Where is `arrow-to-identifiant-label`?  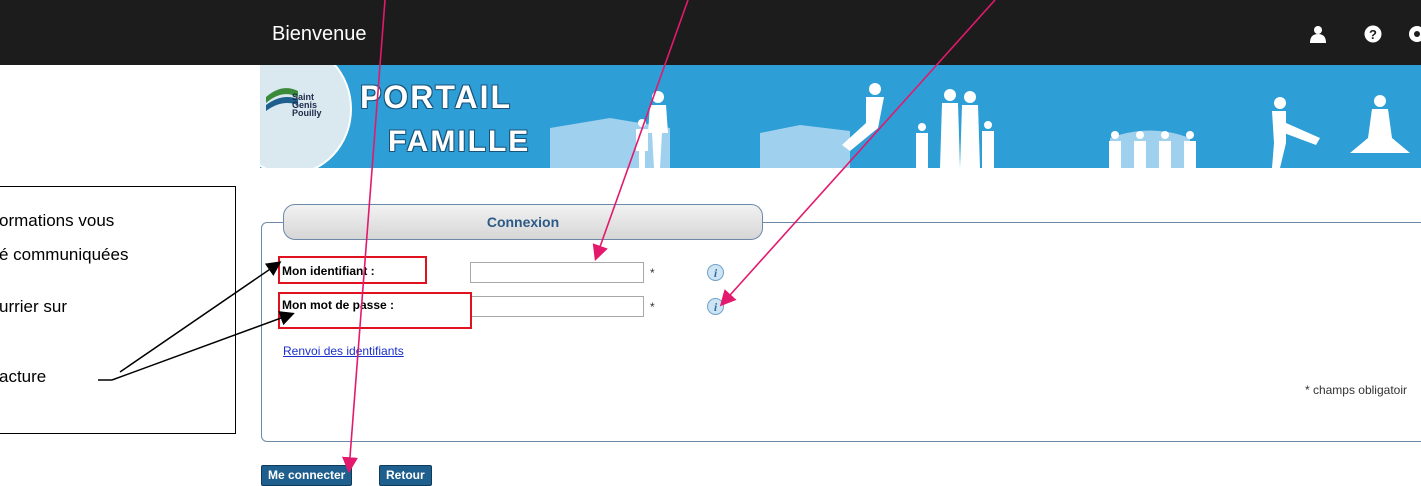
arrow-to-identifiant-label is located at coordinates (200, 317).